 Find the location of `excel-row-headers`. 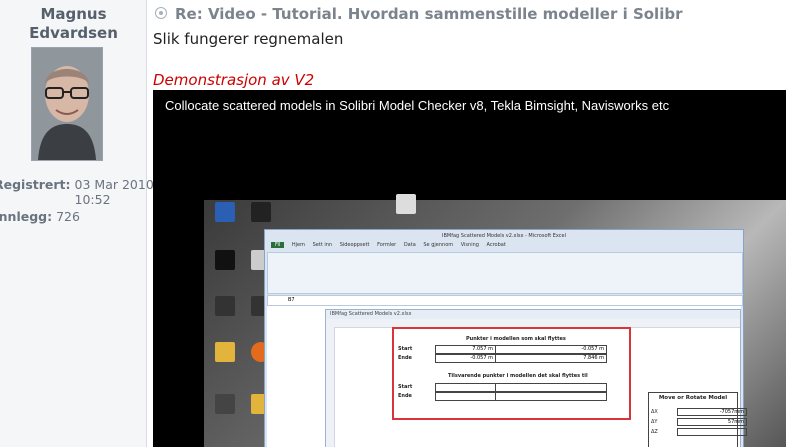

excel-row-headers is located at coordinates (330, 387).